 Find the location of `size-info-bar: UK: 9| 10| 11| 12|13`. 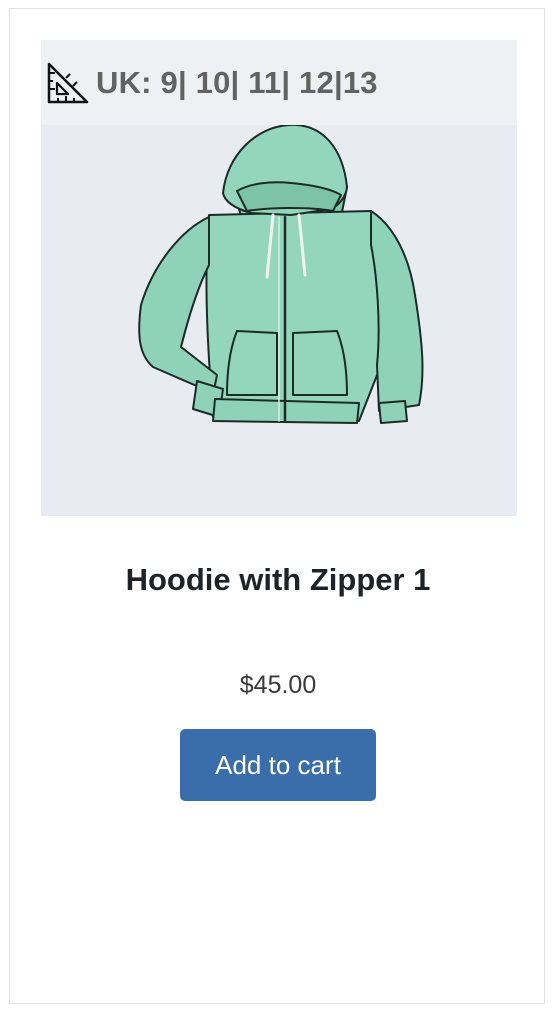

size-info-bar: UK: 9| 10| 11| 12|13 is located at coordinates (279, 82).